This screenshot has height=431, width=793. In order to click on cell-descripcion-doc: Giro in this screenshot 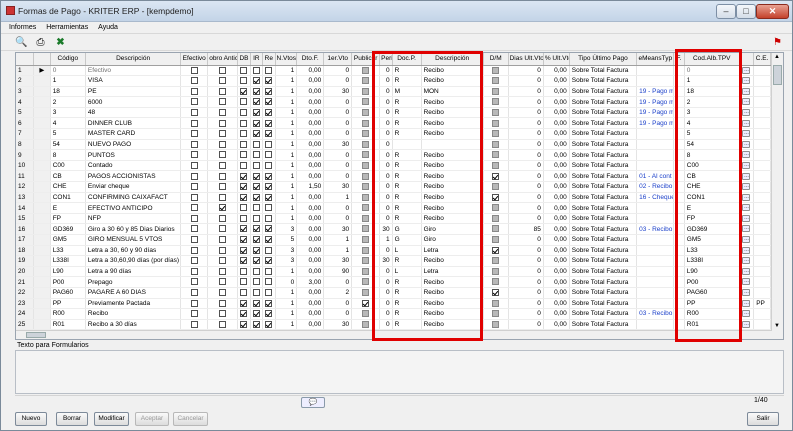, I will do `click(452, 229)`.